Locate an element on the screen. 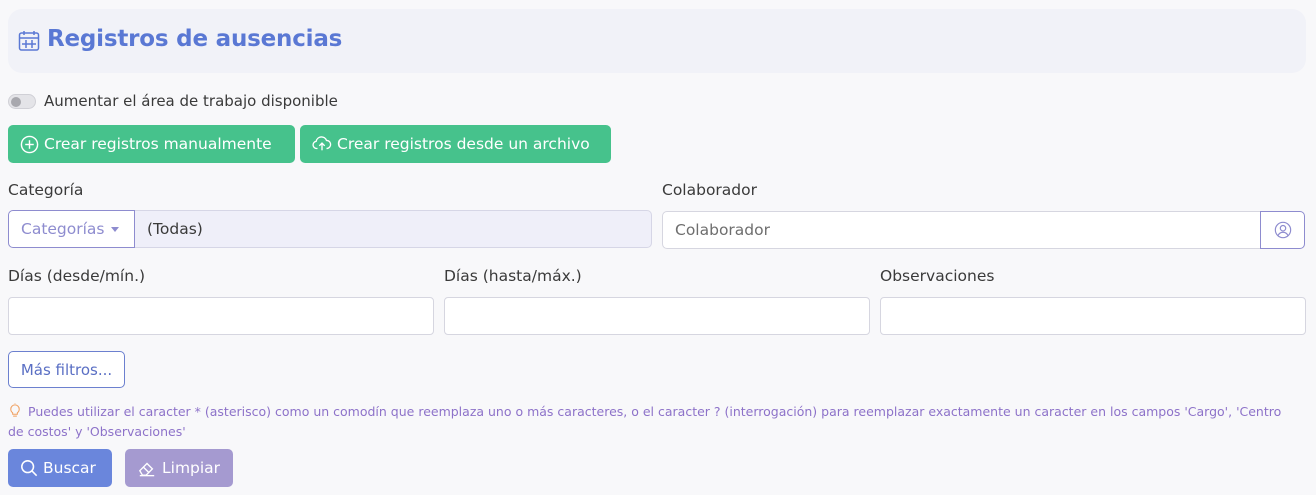 Image resolution: width=1316 pixels, height=495 pixels. categoria-value: (Todas) is located at coordinates (393, 229).